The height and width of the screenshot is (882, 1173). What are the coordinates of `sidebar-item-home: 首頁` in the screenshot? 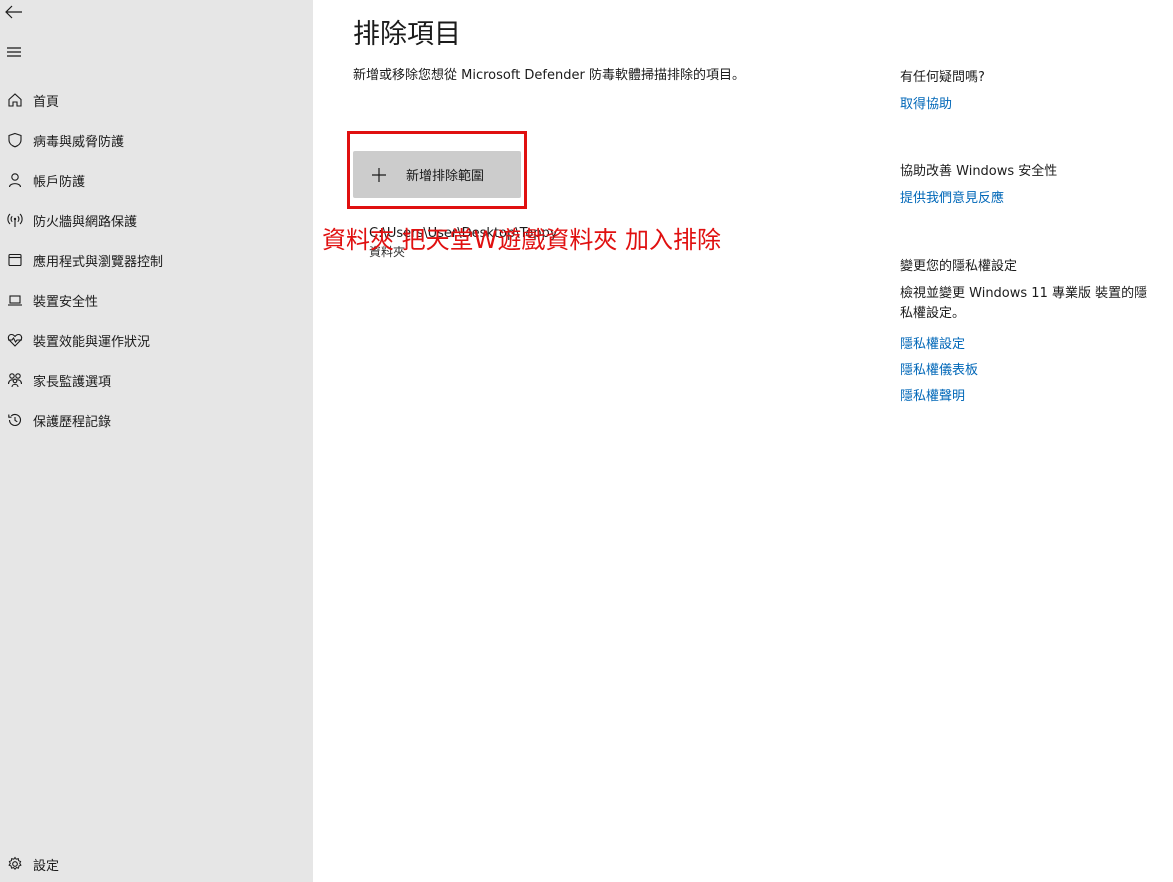 It's located at (156, 100).